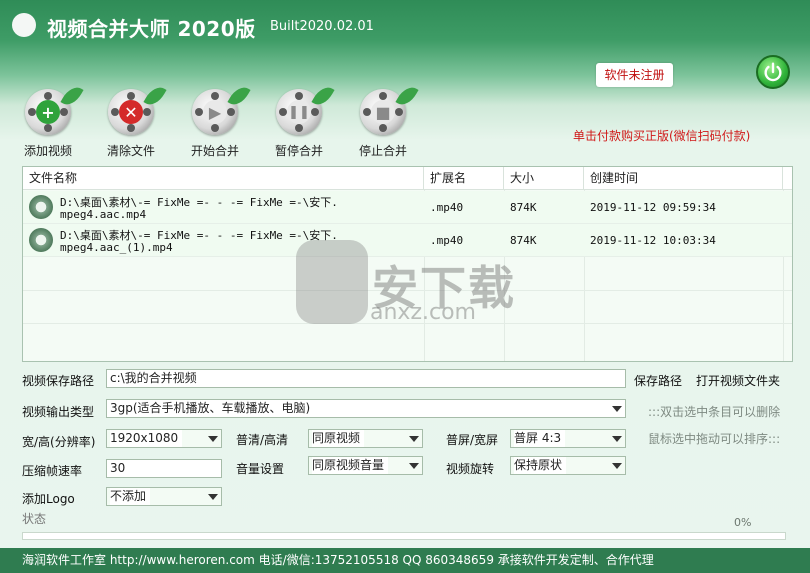  I want to click on resolution-select: 1920x1080, so click(164, 438).